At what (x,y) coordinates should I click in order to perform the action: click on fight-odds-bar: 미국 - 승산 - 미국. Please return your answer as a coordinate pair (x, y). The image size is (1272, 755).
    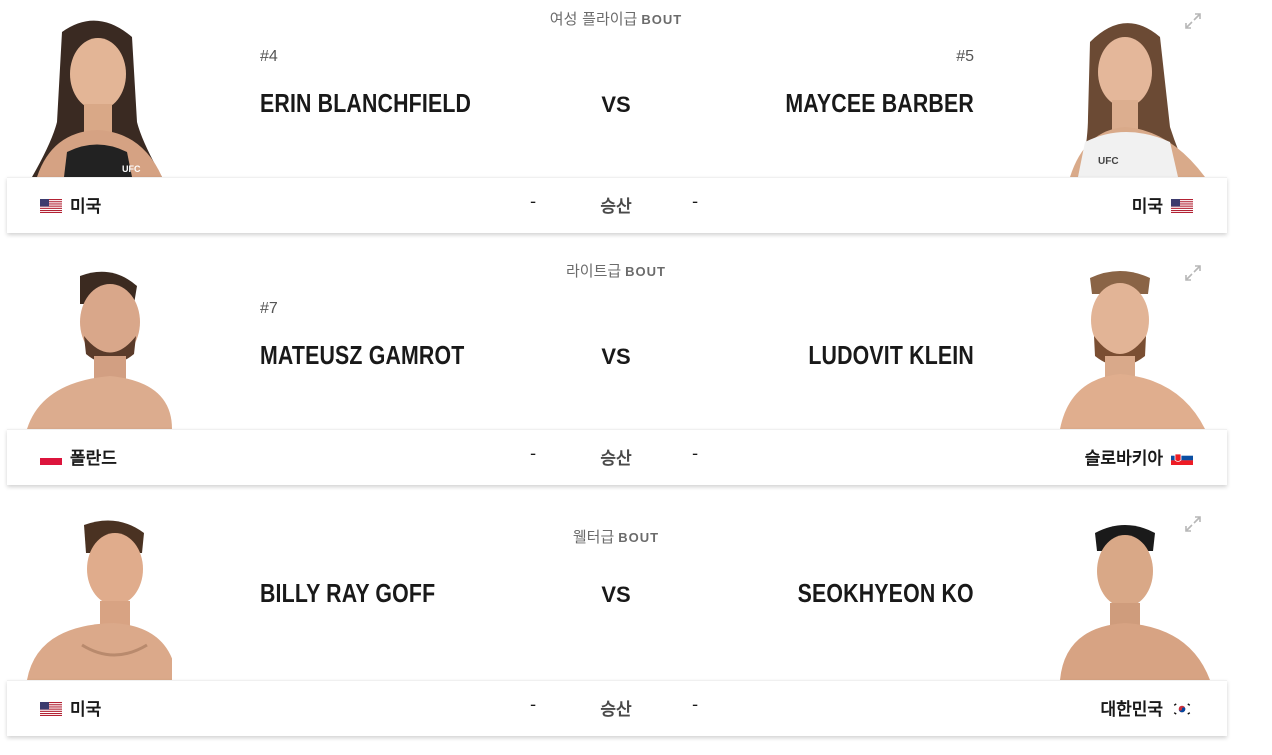
    Looking at the image, I should click on (617, 205).